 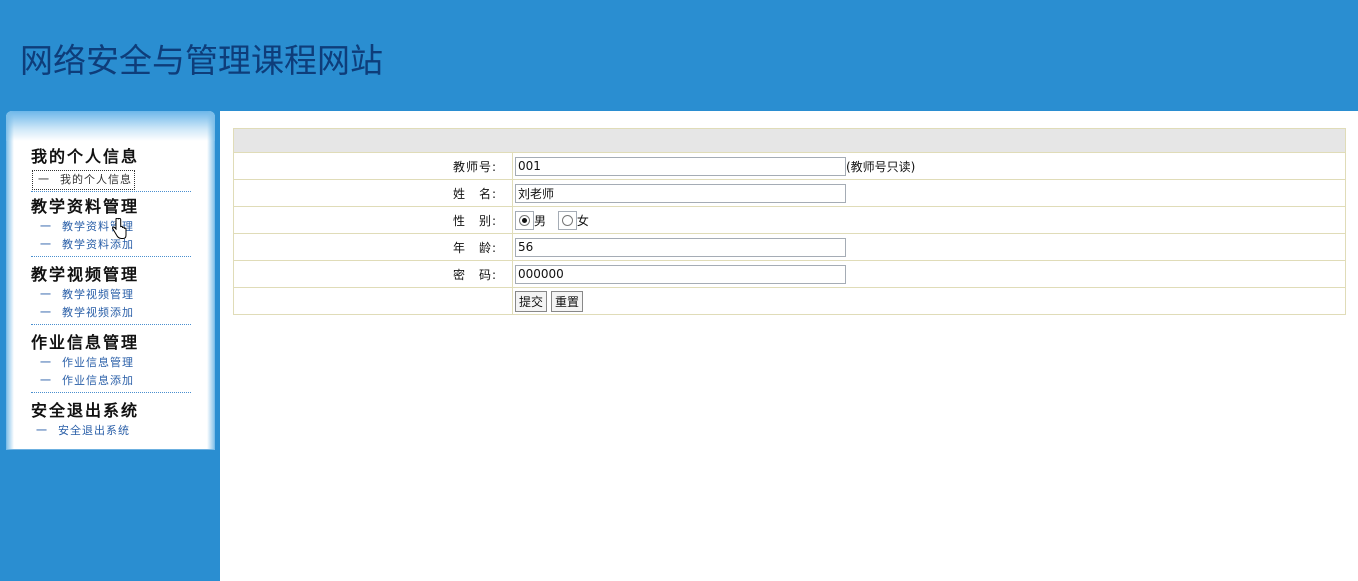 I want to click on age-label: 年 龄:, so click(x=373, y=247).